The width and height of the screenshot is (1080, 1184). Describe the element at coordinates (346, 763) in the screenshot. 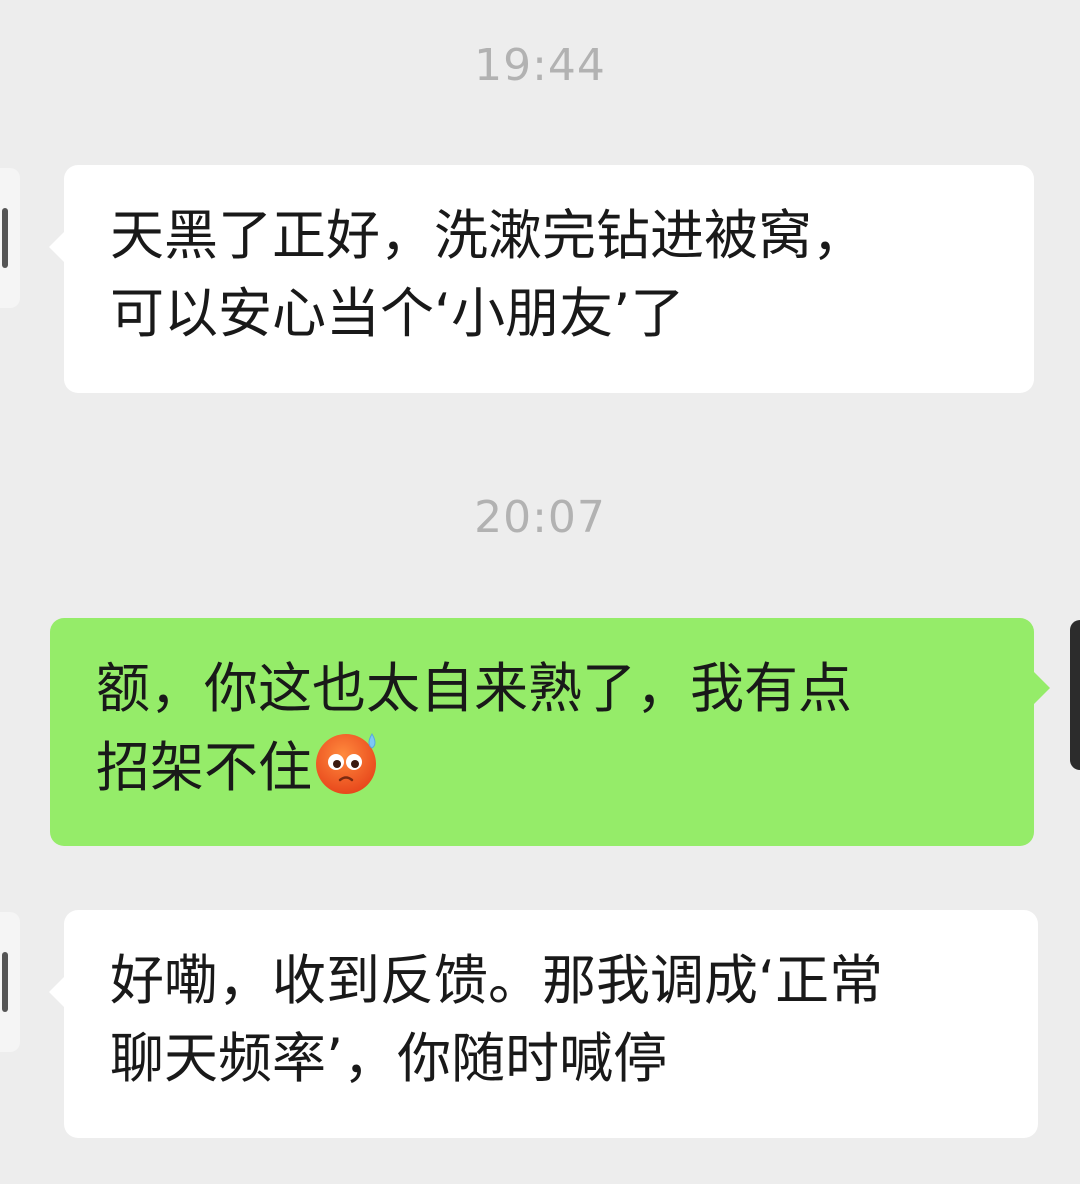

I see `cold-sweat-face-icon` at that location.